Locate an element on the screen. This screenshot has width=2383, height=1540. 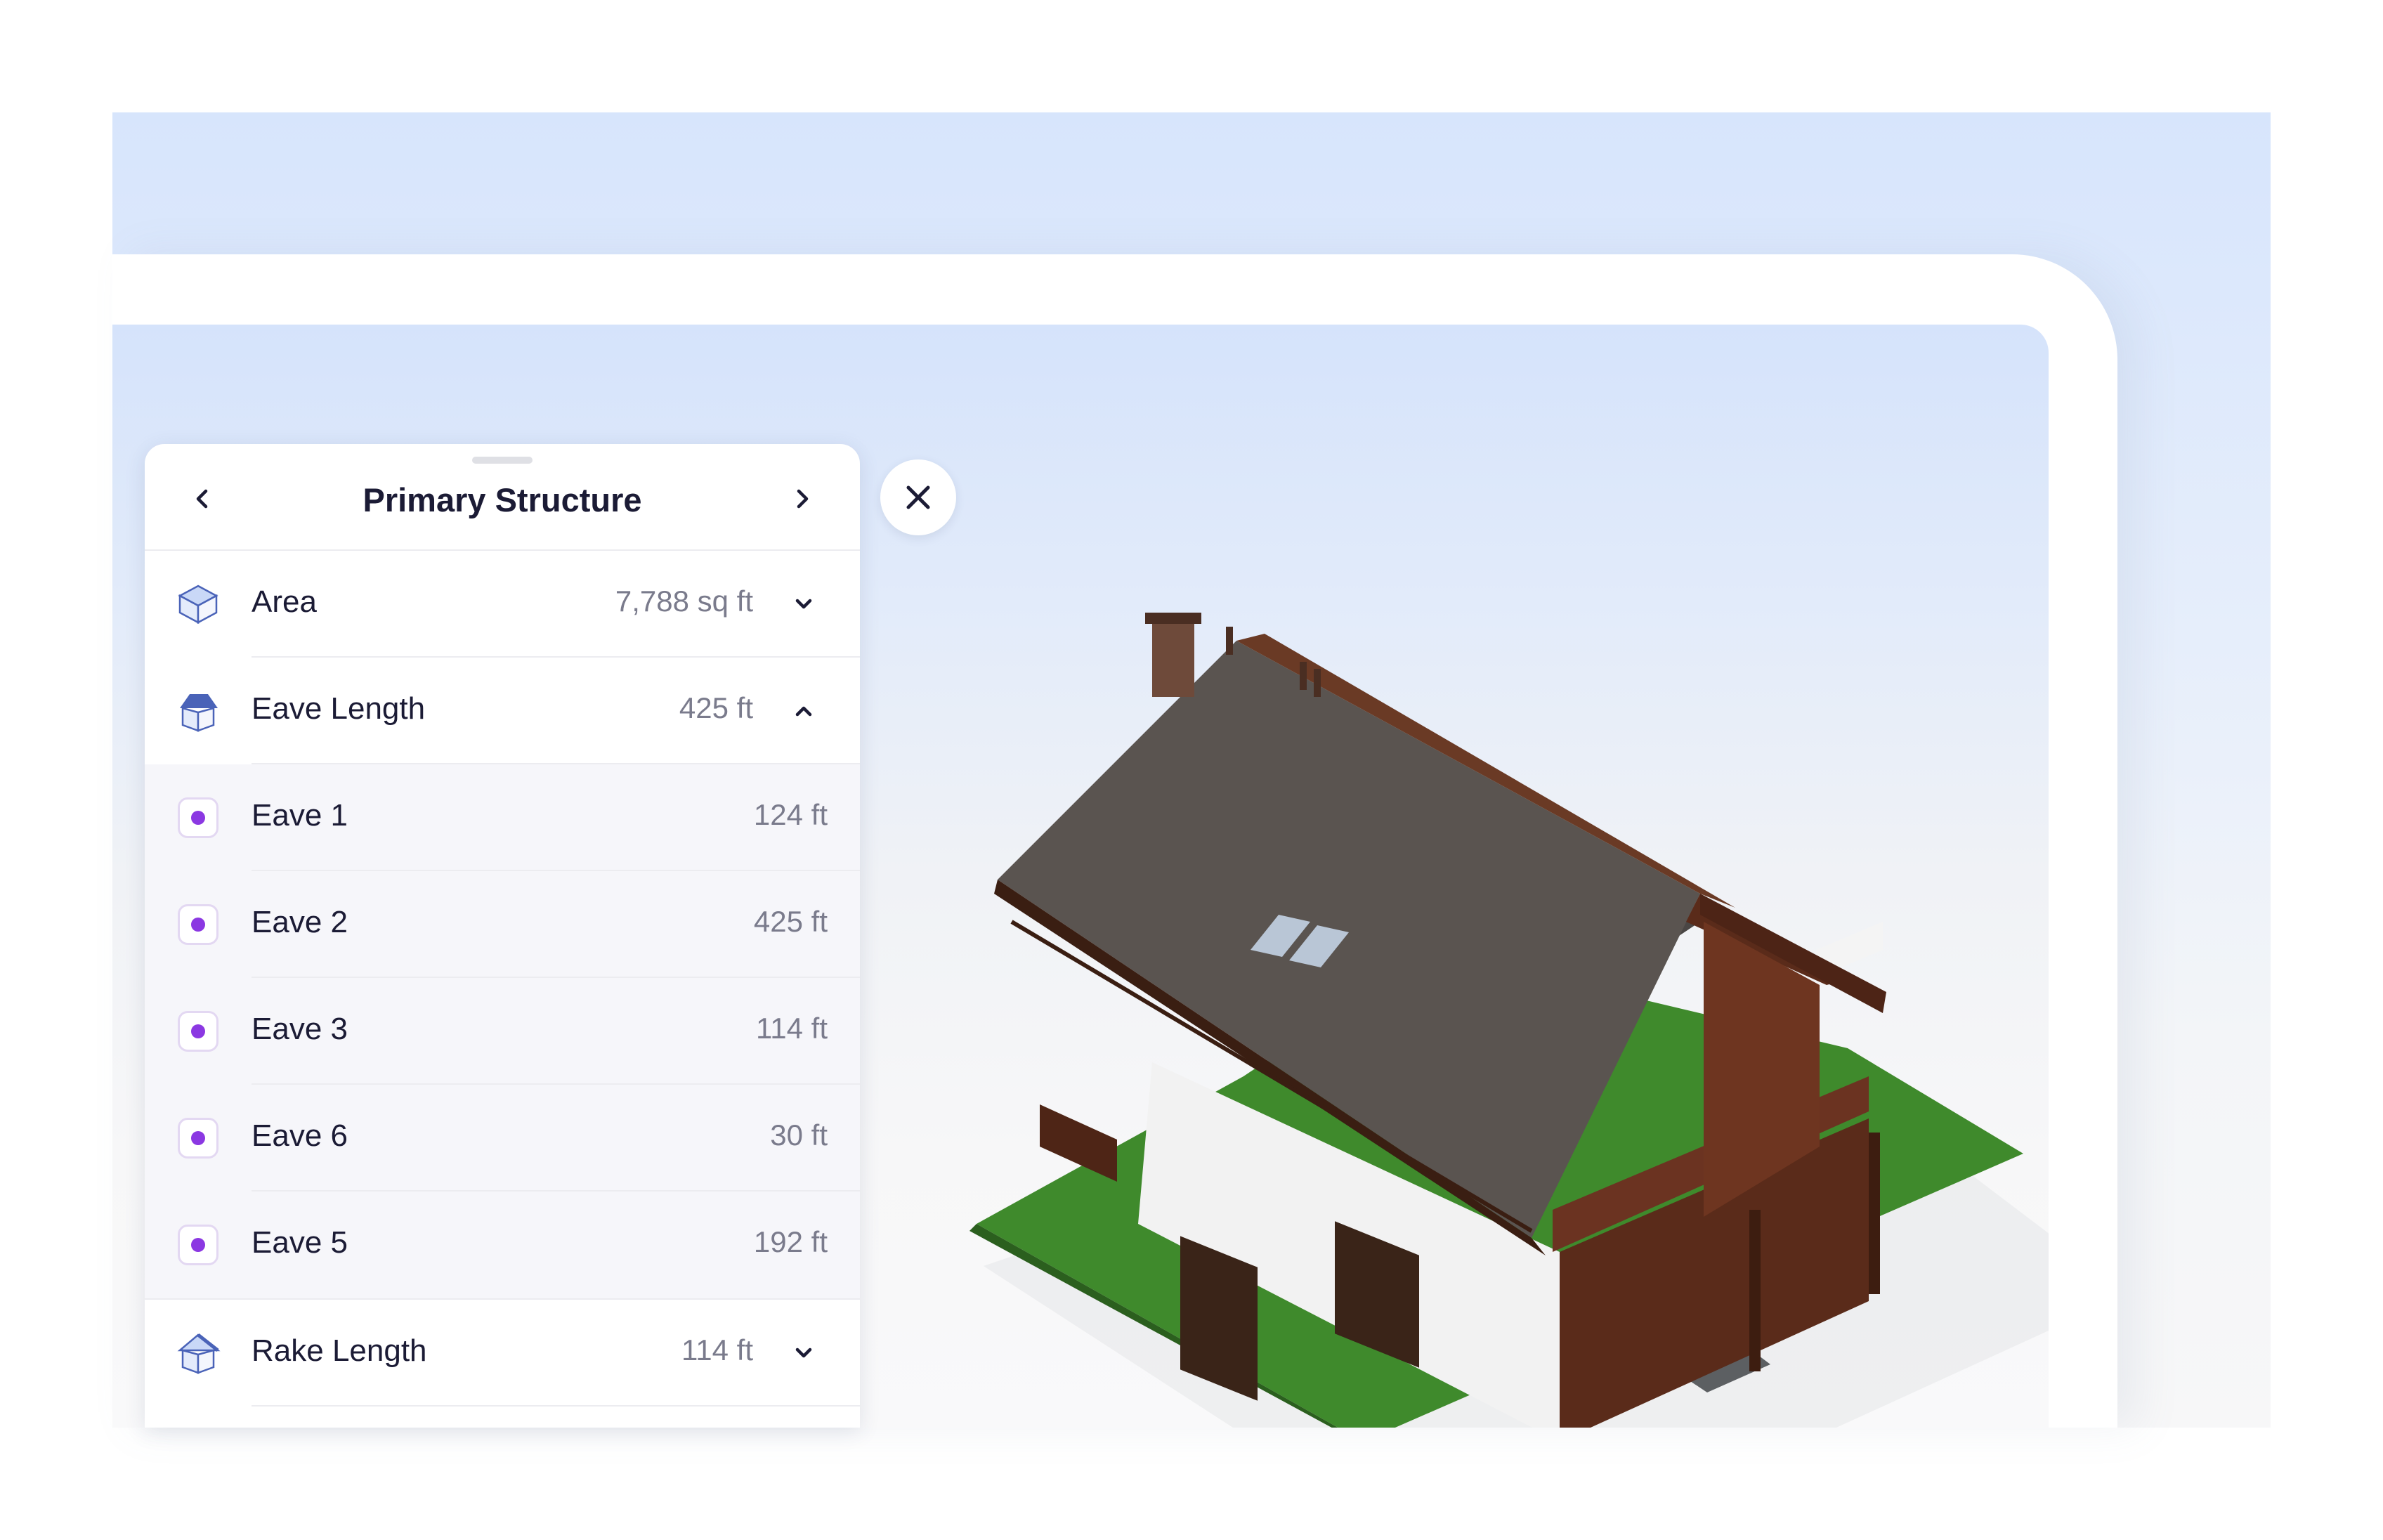
row-label: Eave 6 is located at coordinates (300, 1135).